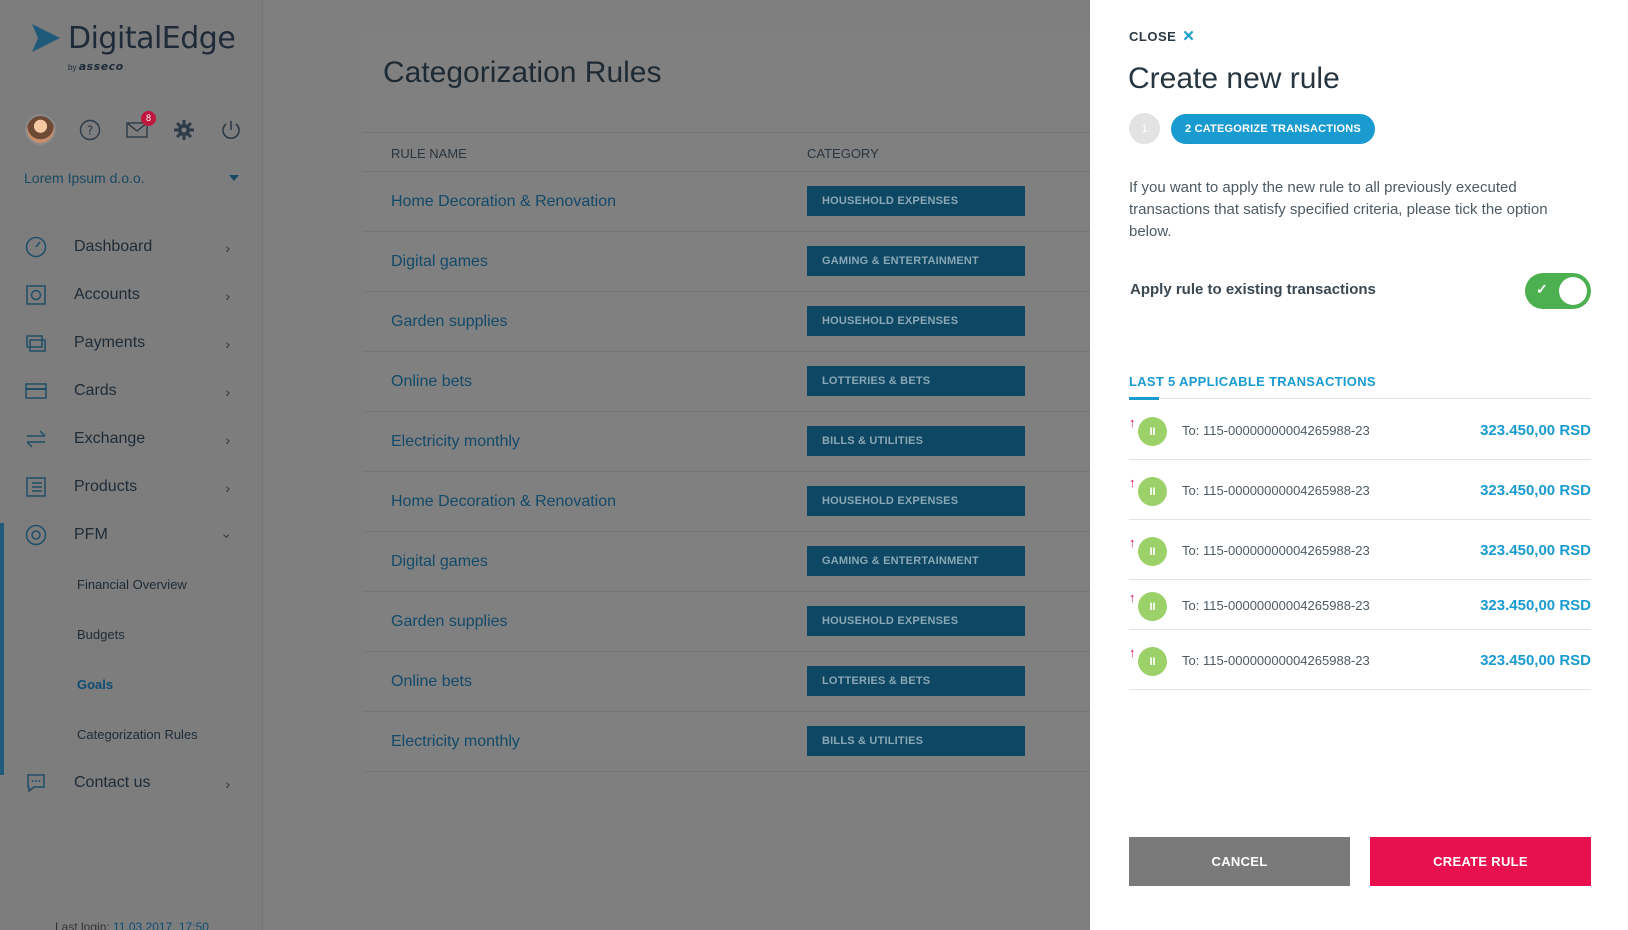 This screenshot has width=1628, height=930. Describe the element at coordinates (1480, 861) in the screenshot. I see `create-rule-button: CREATE RULE` at that location.